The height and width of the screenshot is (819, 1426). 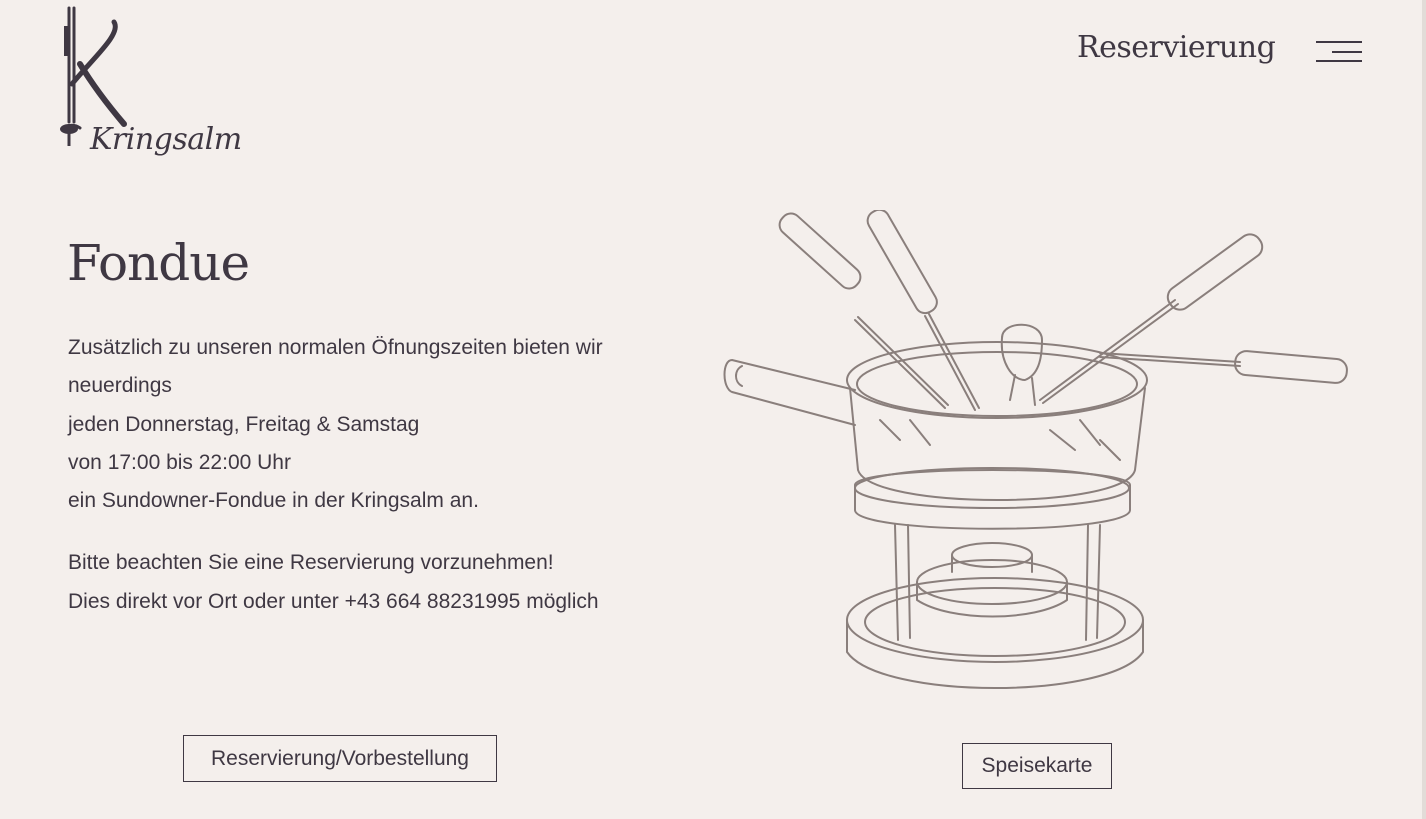 I want to click on description-line: jeden Donnerstag, Freitag & Samstag, so click(x=244, y=424).